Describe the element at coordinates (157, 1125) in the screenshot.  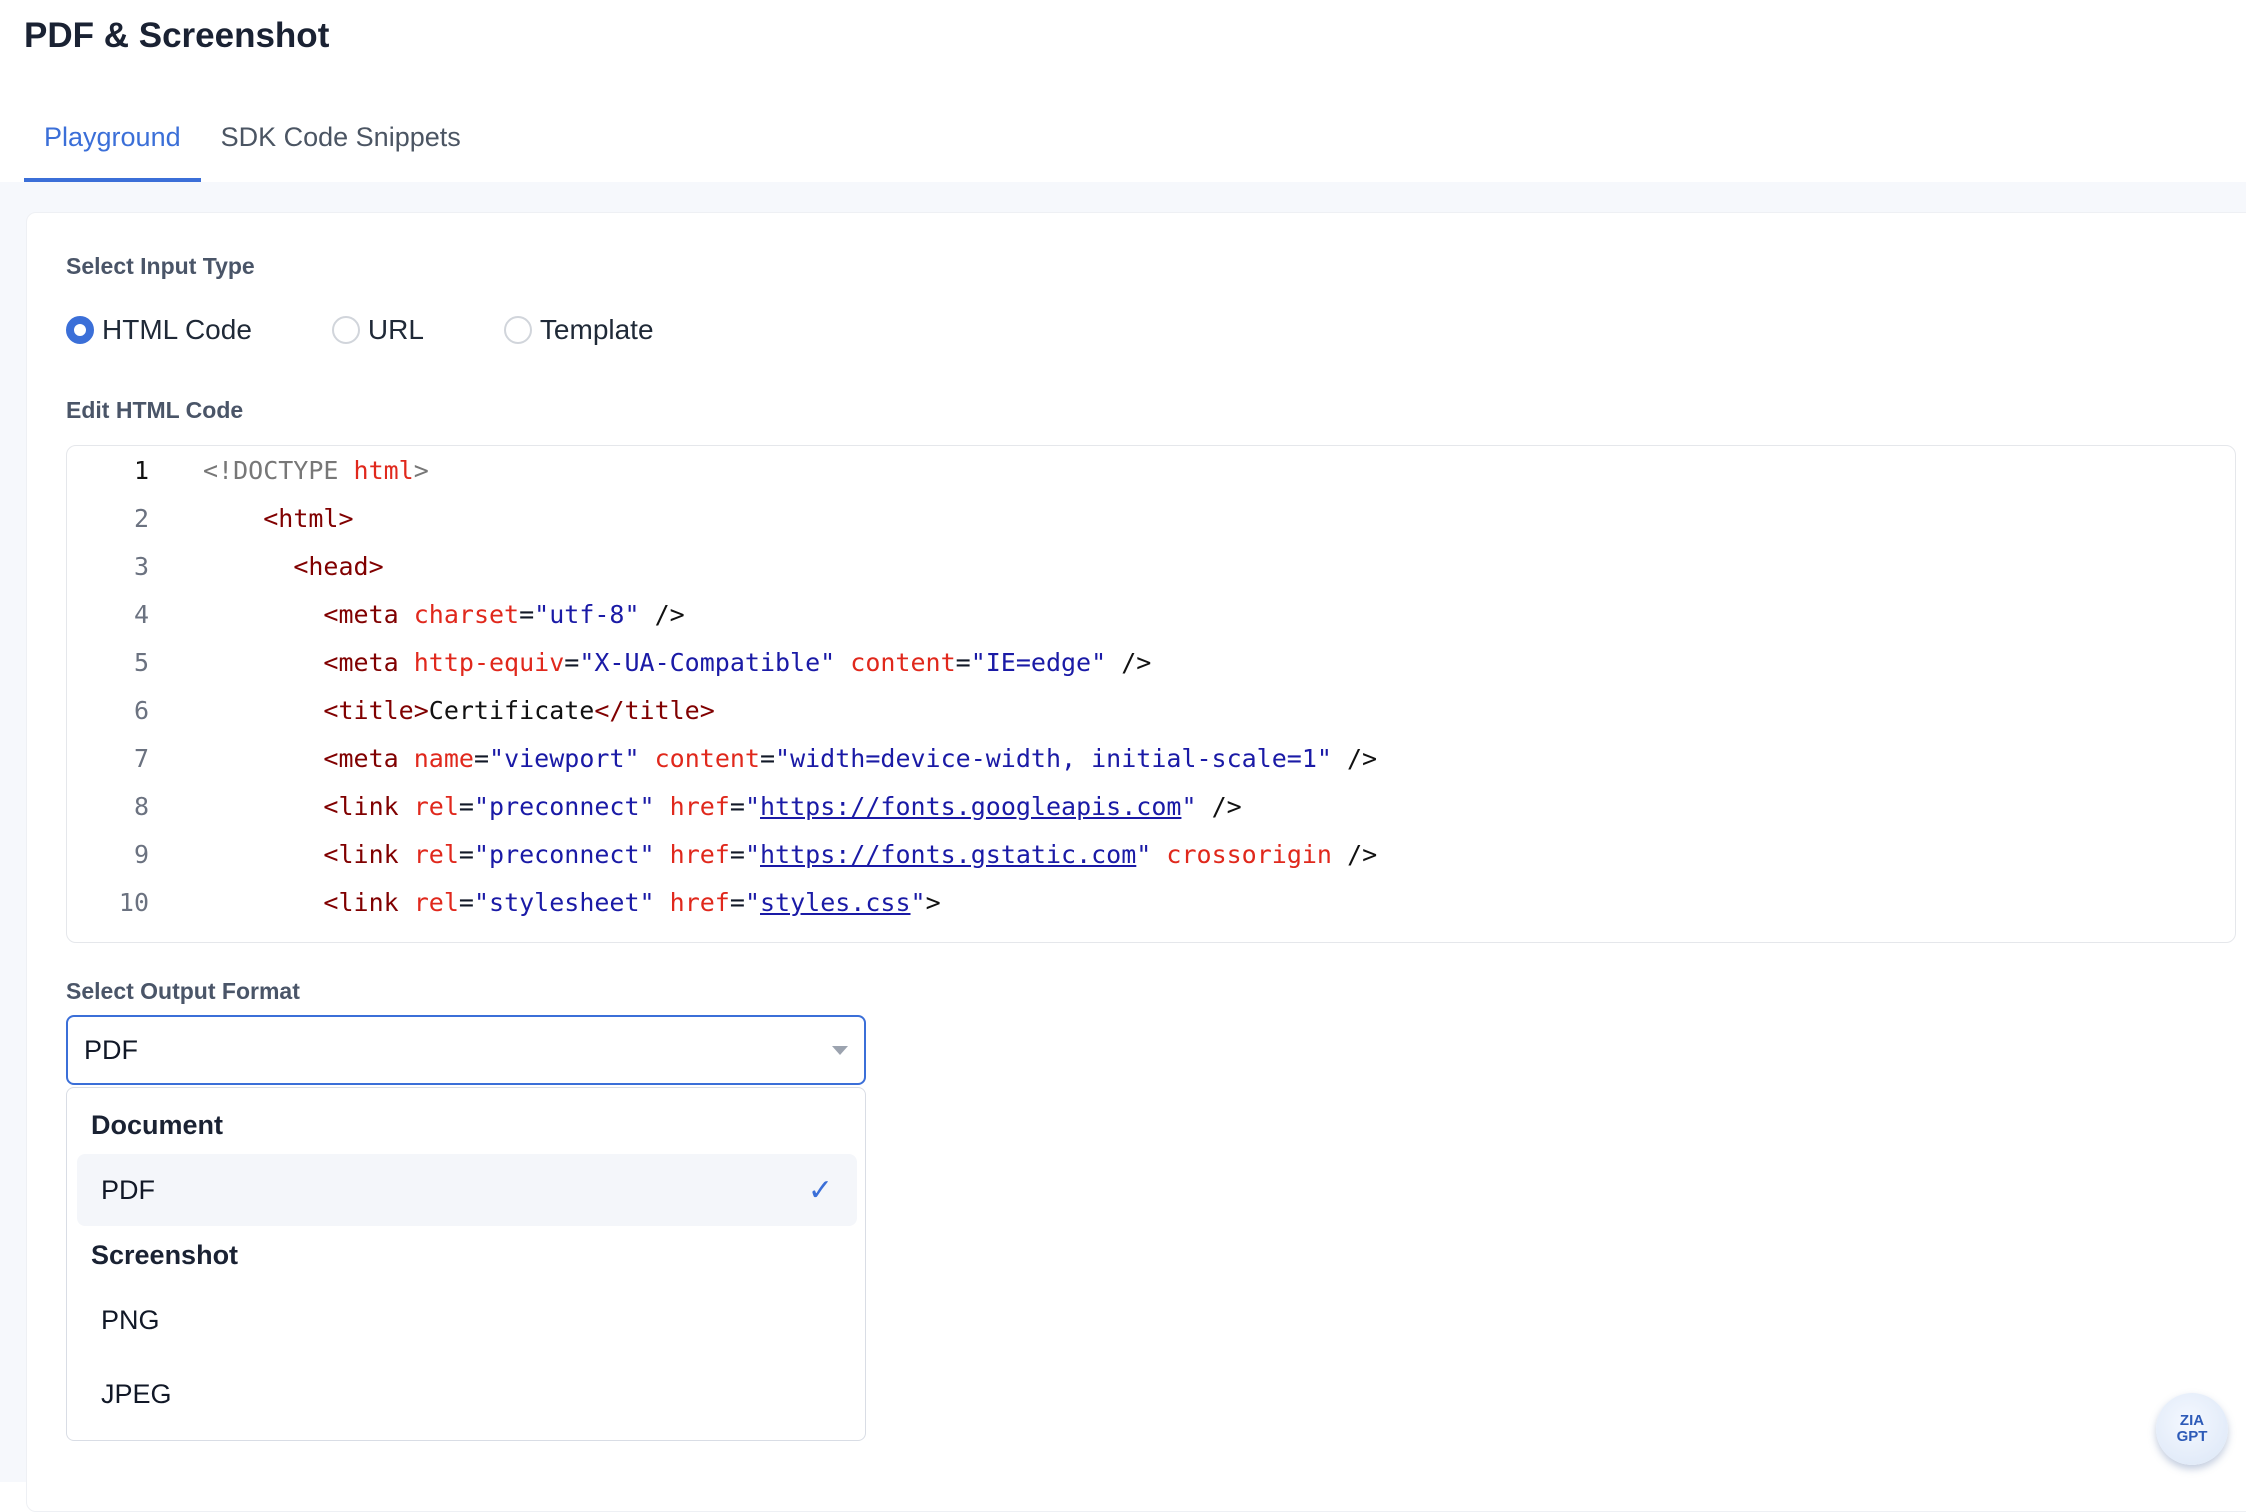
I see `group-document: Document` at that location.